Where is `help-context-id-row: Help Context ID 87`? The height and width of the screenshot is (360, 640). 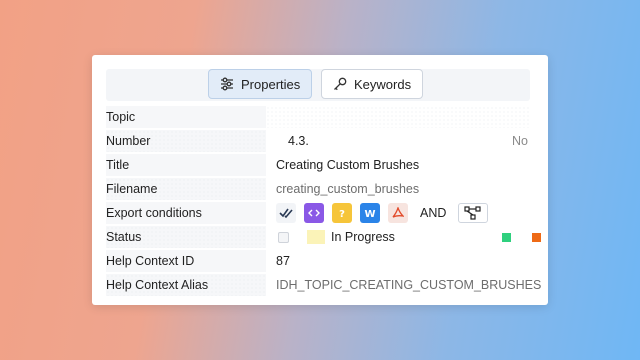 help-context-id-row: Help Context ID 87 is located at coordinates (318, 261).